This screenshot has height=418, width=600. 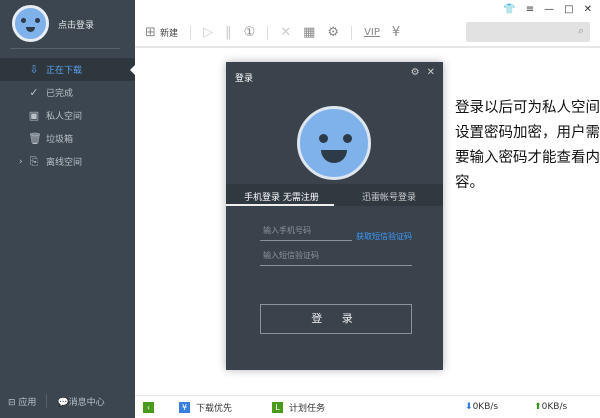 I want to click on download-speed: 0KB/s, so click(x=485, y=407).